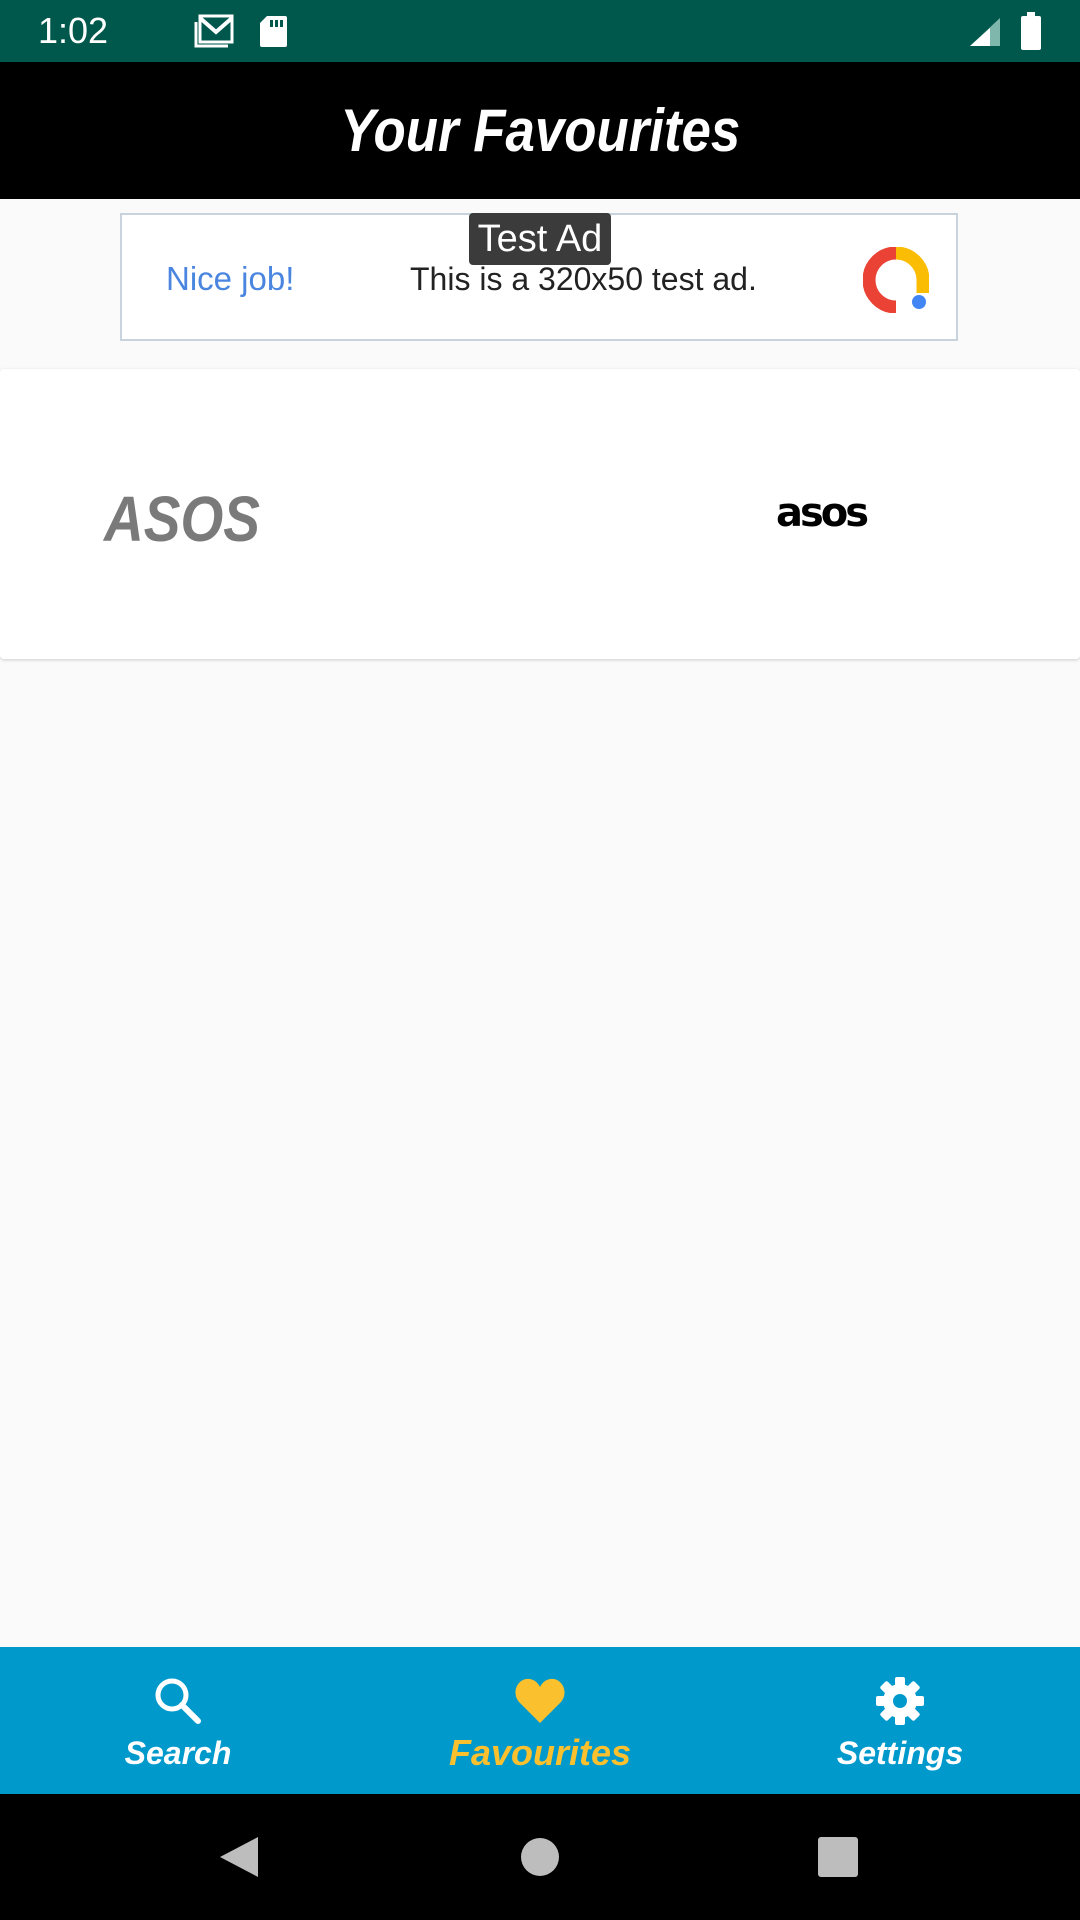 The width and height of the screenshot is (1080, 1920). I want to click on nav-item-label: Favourites, so click(540, 1752).